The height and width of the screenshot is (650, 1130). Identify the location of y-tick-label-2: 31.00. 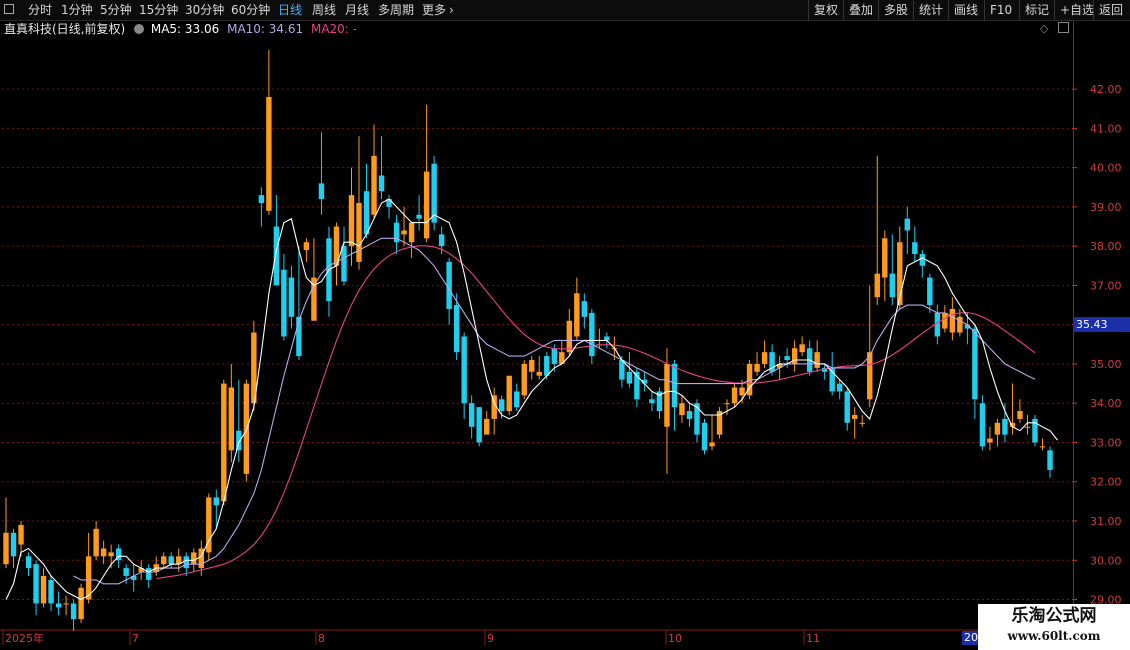
(1106, 521).